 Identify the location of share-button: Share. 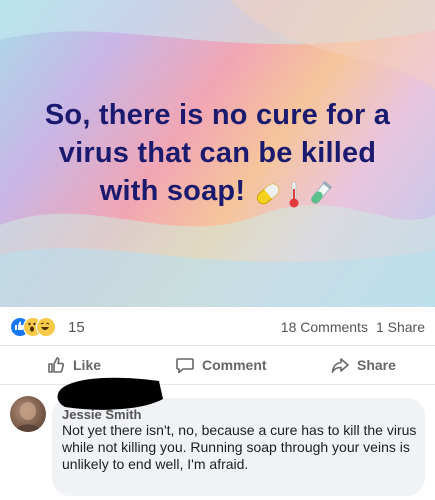
(363, 365).